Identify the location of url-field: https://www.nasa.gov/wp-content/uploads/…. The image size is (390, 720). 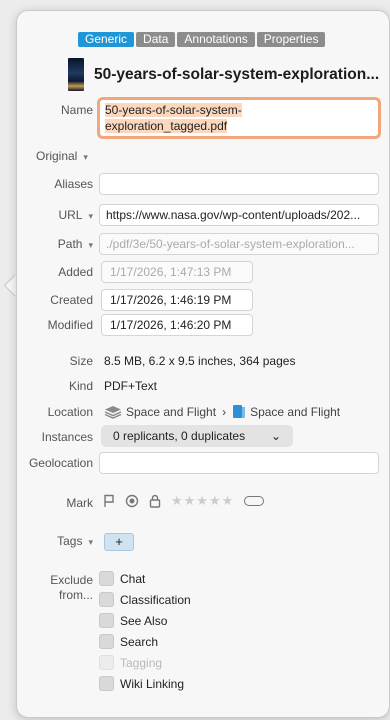
(239, 215).